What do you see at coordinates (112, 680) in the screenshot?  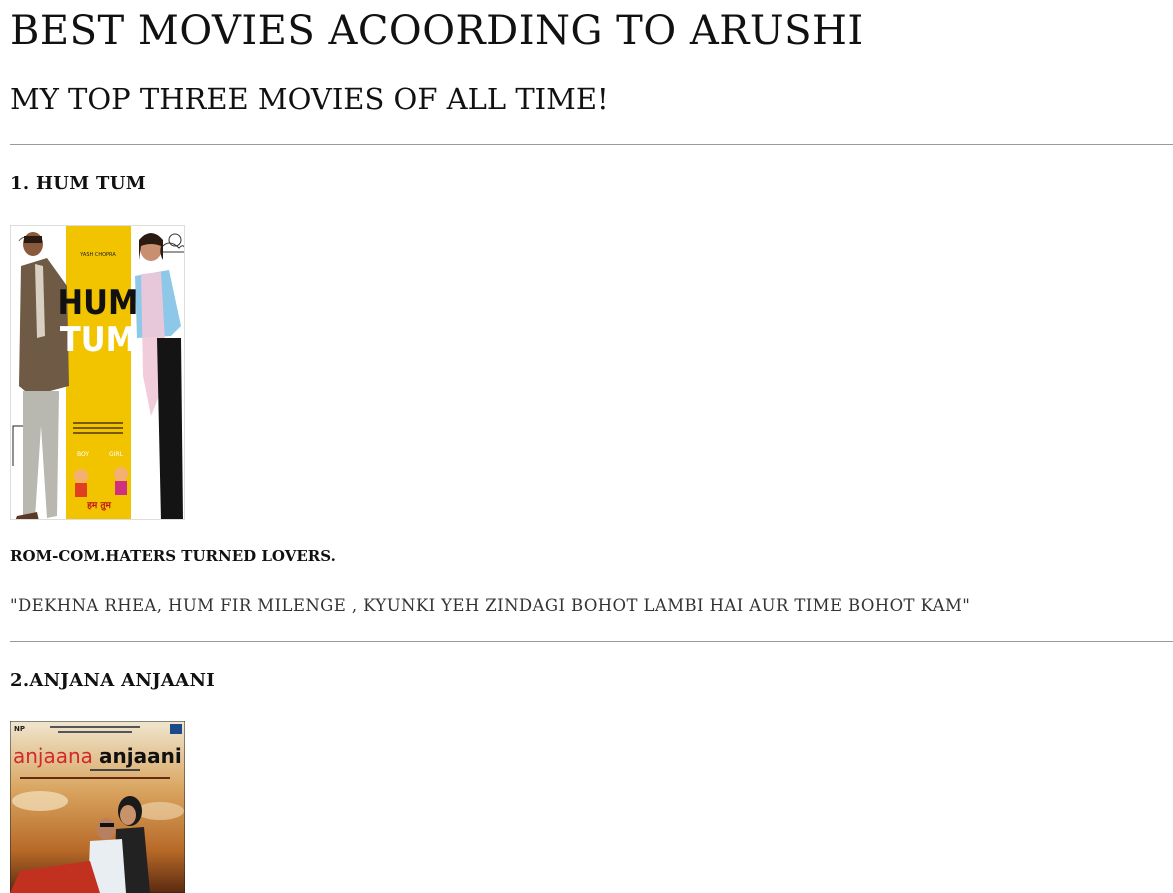 I see `movie-title-2: 2.ANJANA ANJAANI` at bounding box center [112, 680].